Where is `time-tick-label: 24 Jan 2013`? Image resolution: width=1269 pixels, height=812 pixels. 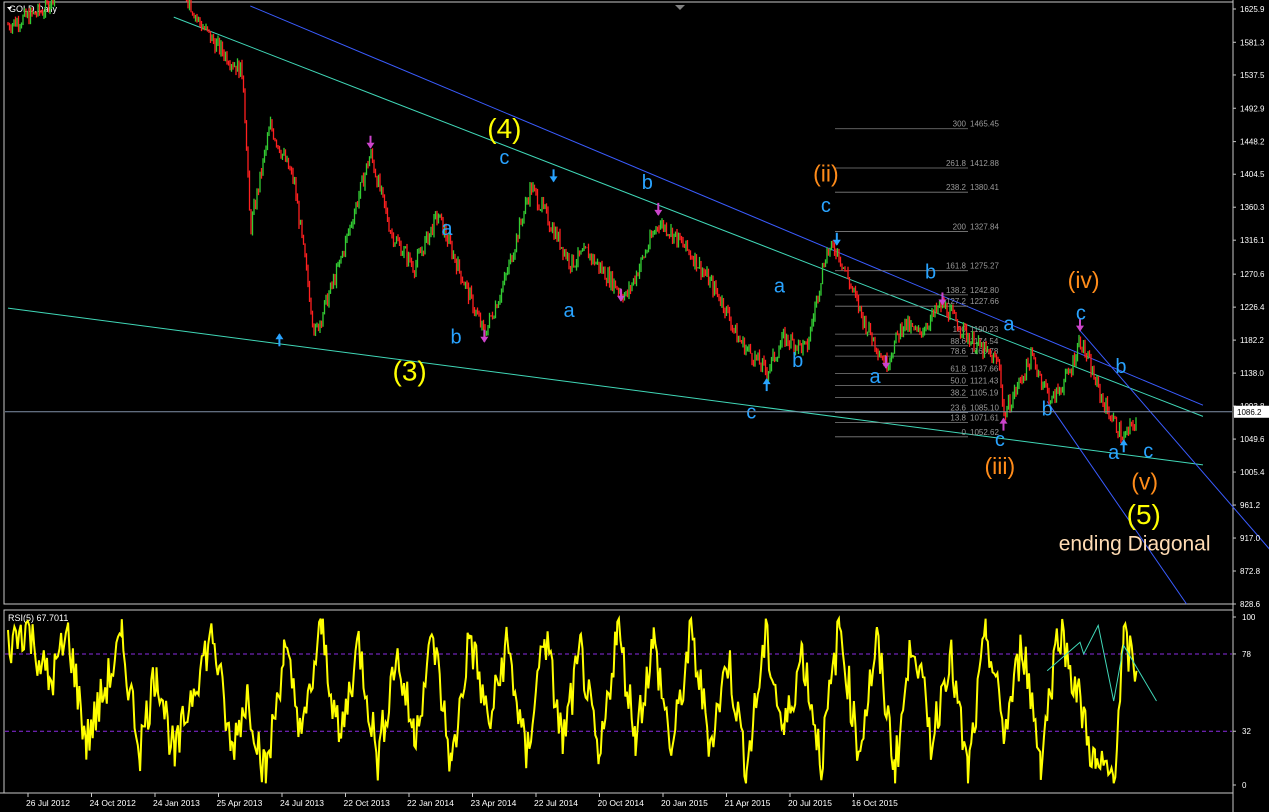
time-tick-label: 24 Jan 2013 is located at coordinates (176, 803).